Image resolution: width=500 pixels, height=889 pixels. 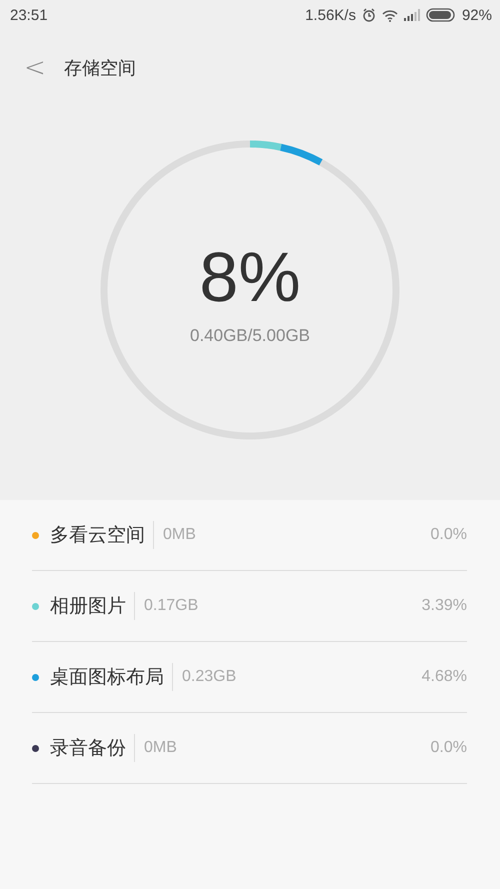 I want to click on category-row: 桌面图标布局 0.23GB 4.68%, so click(x=249, y=677).